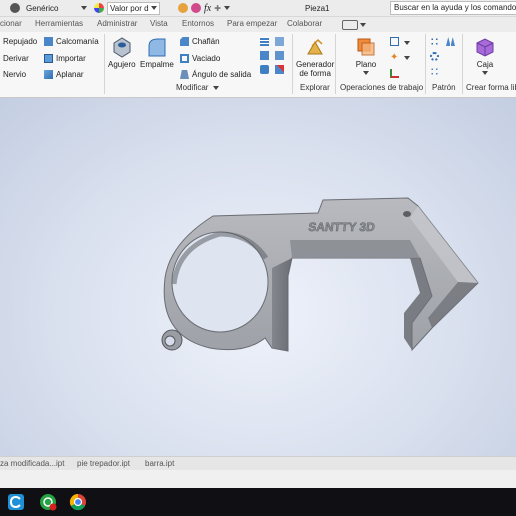 This screenshot has height=516, width=516. I want to click on tab-tools: Herramientas, so click(59, 23).